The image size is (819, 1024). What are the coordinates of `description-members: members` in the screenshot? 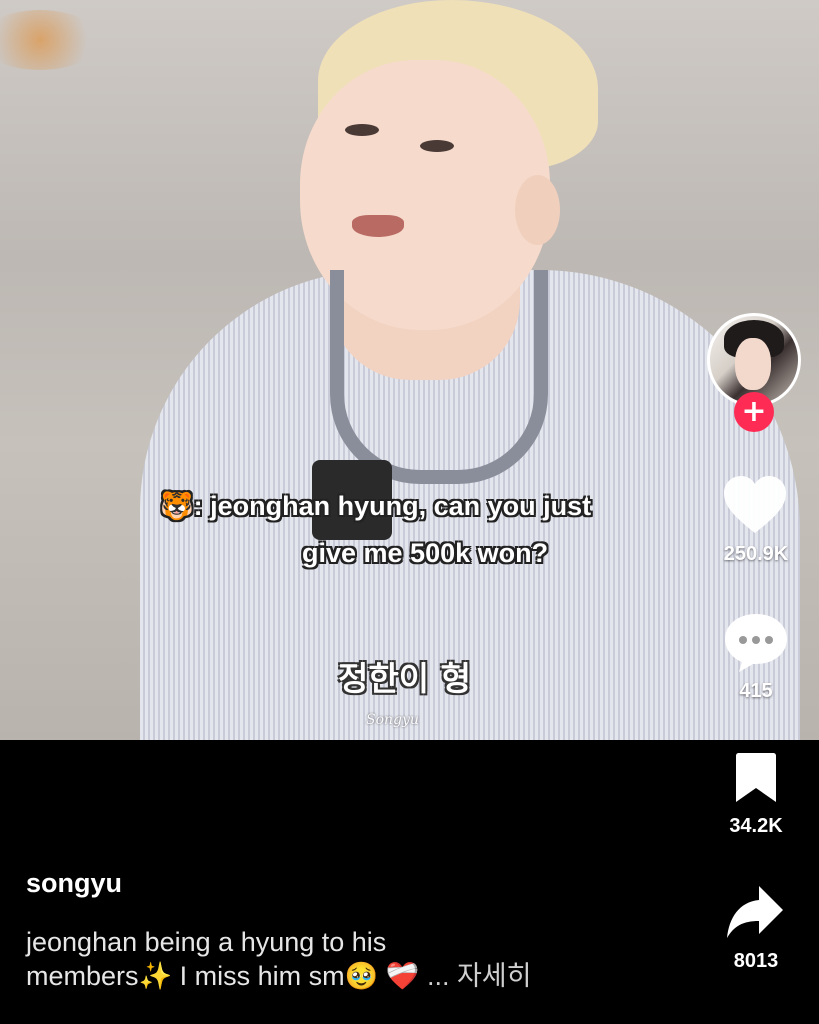 It's located at (82, 976).